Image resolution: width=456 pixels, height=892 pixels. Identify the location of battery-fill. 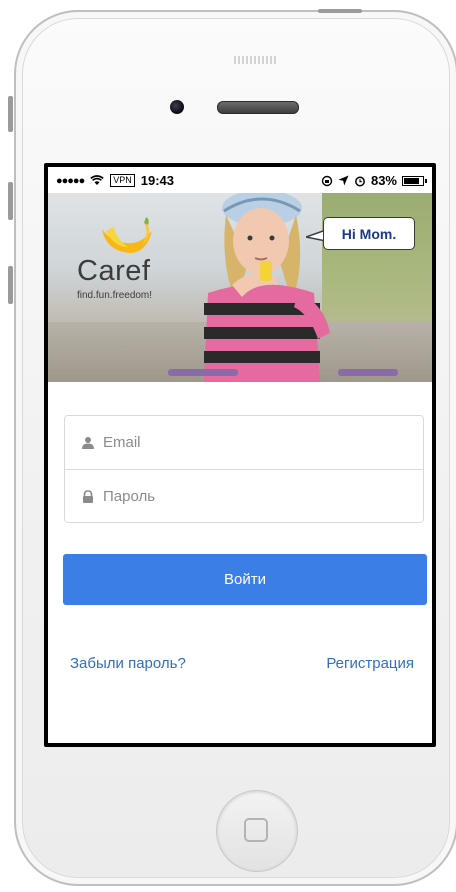
(411, 180).